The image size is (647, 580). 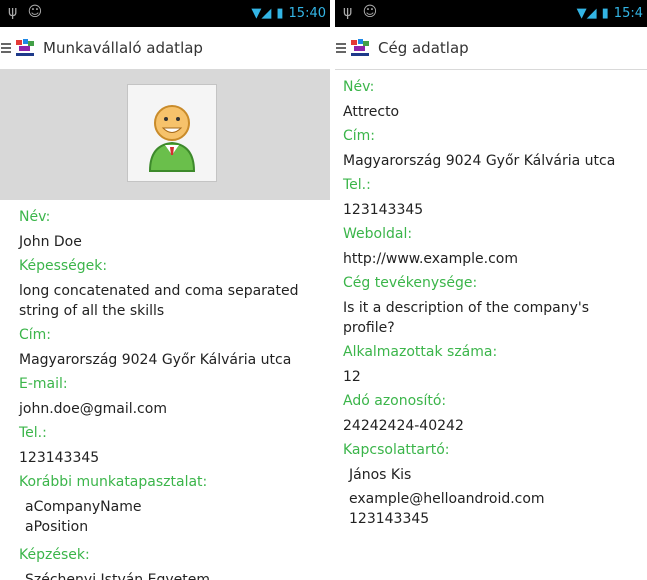 I want to click on status-bar: ψ ☺ ▼◢ ▮ 15:4, so click(x=491, y=13).